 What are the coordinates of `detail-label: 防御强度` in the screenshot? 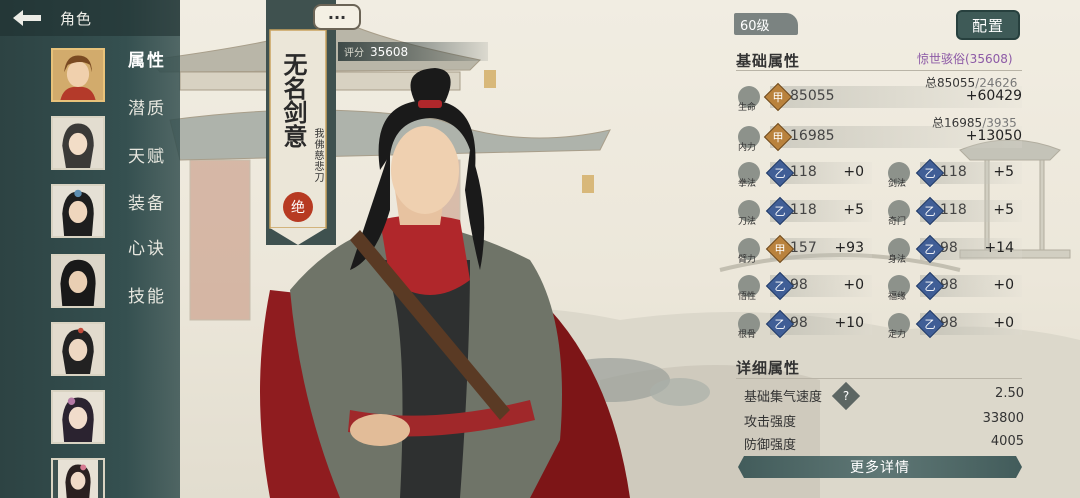 It's located at (770, 445).